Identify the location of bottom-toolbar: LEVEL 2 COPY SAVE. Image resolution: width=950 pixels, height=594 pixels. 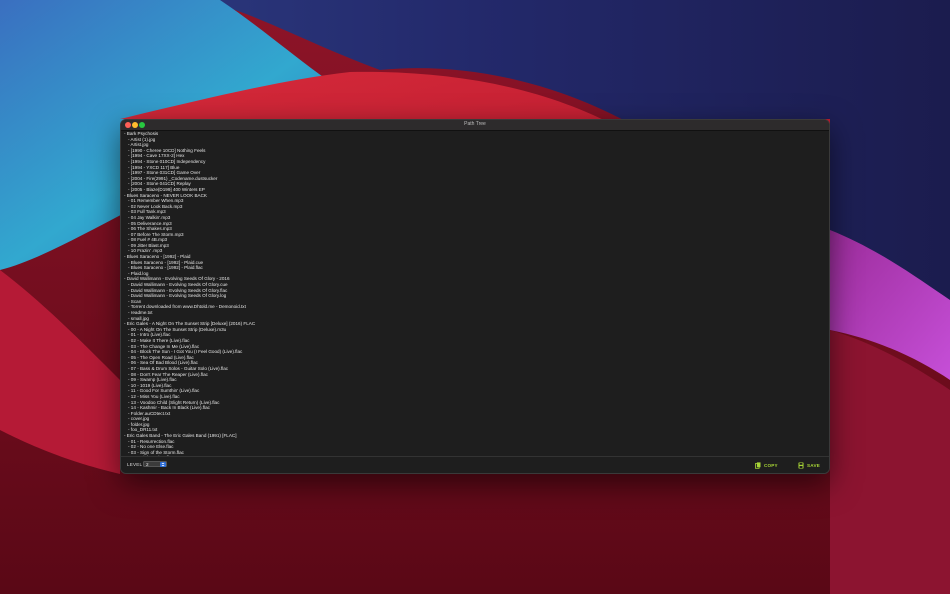
(475, 464).